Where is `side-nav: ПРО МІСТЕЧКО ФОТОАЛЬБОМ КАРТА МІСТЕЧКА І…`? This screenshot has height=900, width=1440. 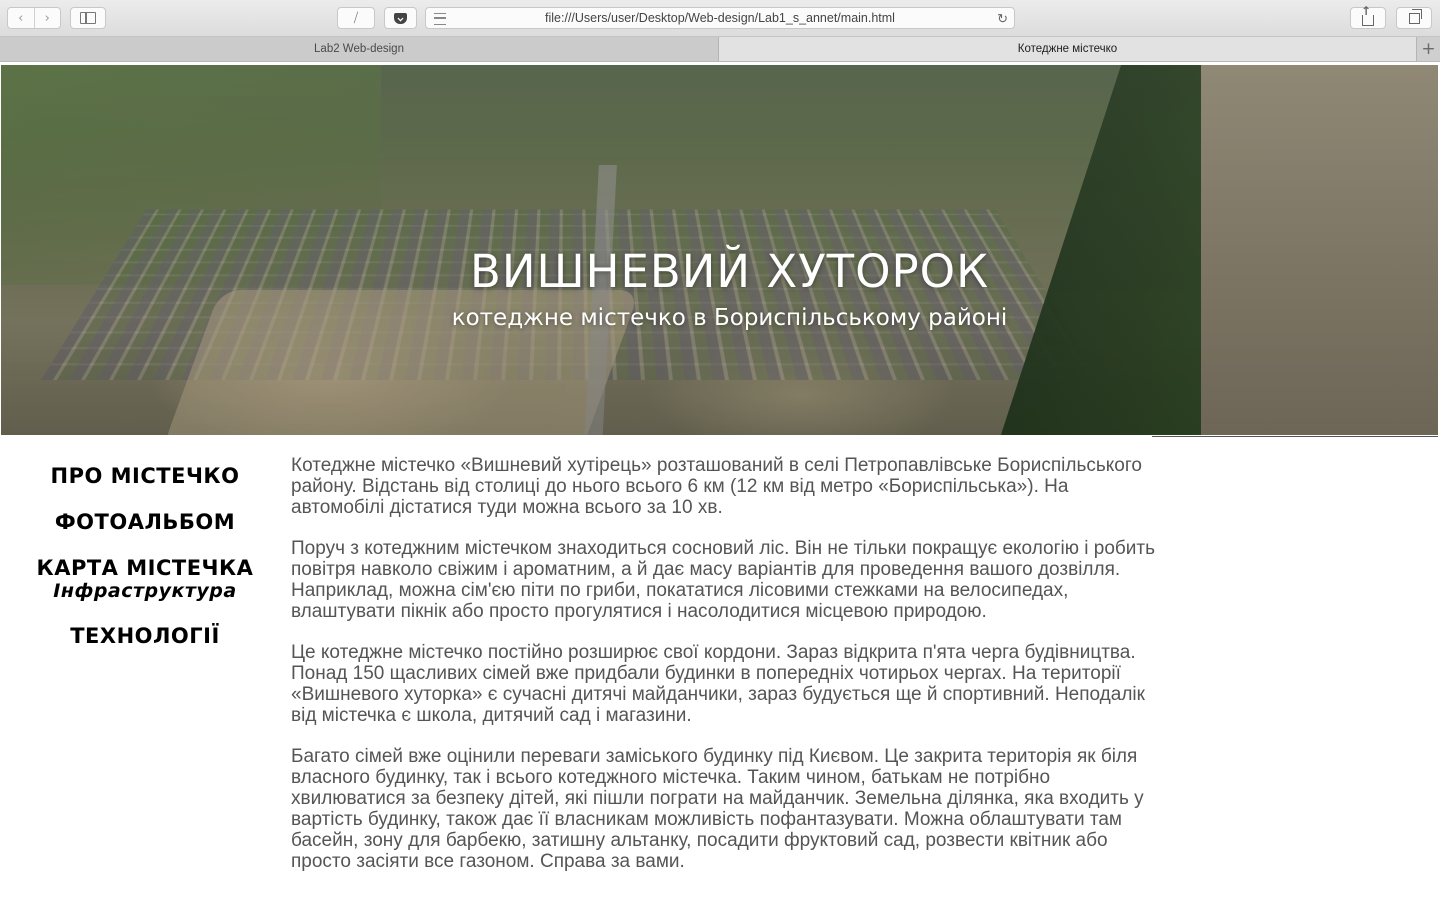 side-nav: ПРО МІСТЕЧКО ФОТОАЛЬБОМ КАРТА МІСТЕЧКА І… is located at coordinates (145, 553).